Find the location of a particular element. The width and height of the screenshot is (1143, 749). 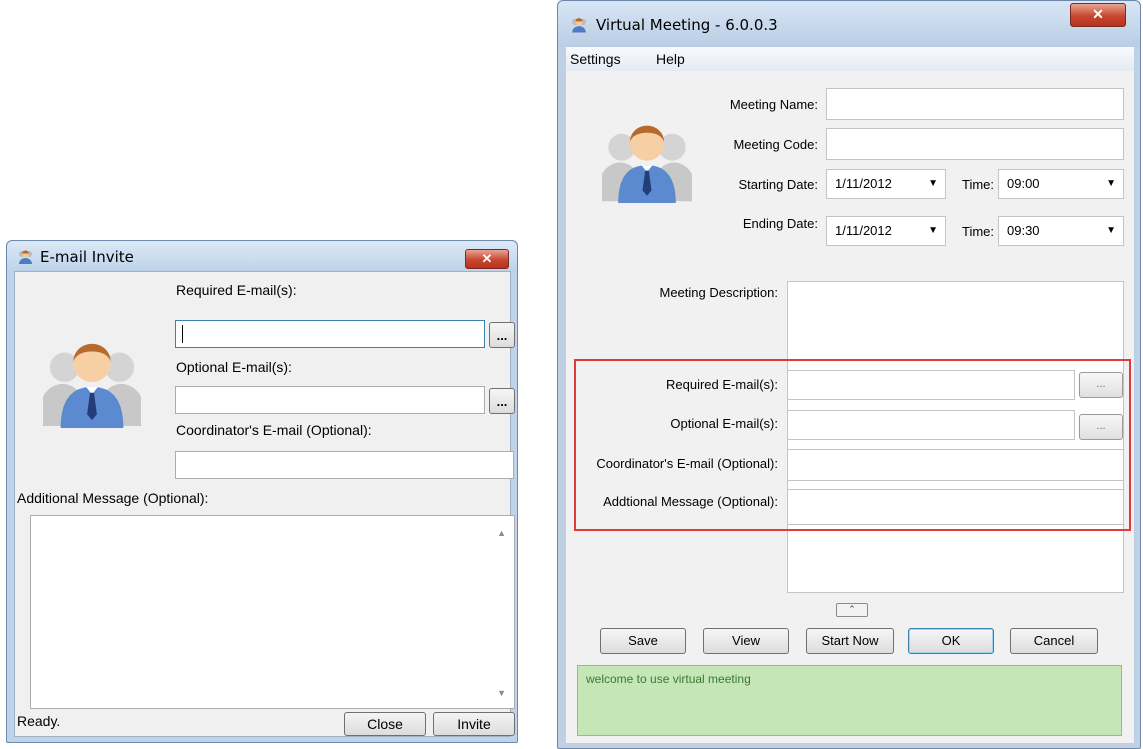

meeting-close-icon: ✕ is located at coordinates (1098, 15).